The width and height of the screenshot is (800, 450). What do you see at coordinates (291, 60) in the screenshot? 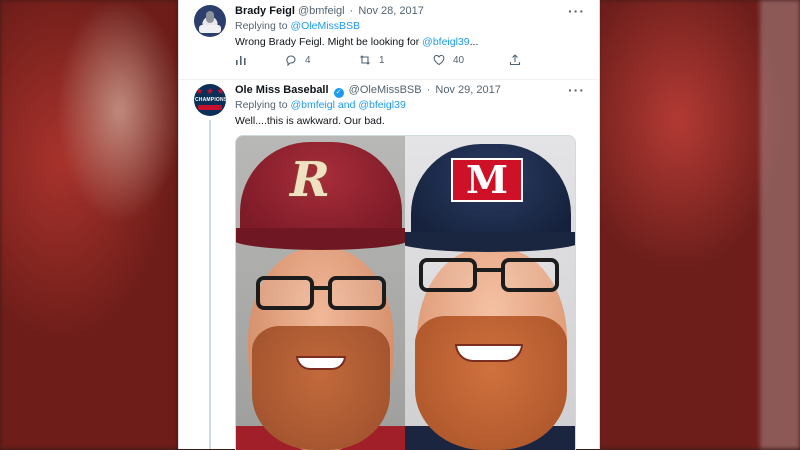
I see `reply-icon` at bounding box center [291, 60].